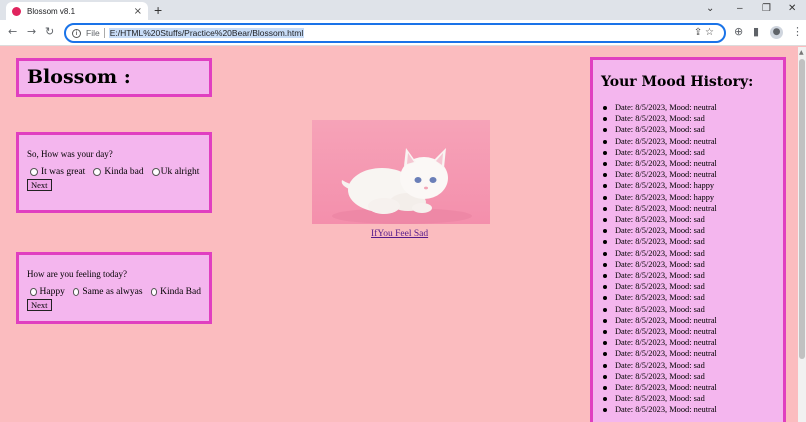 The image size is (806, 422). What do you see at coordinates (76, 292) in the screenshot?
I see `radio-same` at bounding box center [76, 292].